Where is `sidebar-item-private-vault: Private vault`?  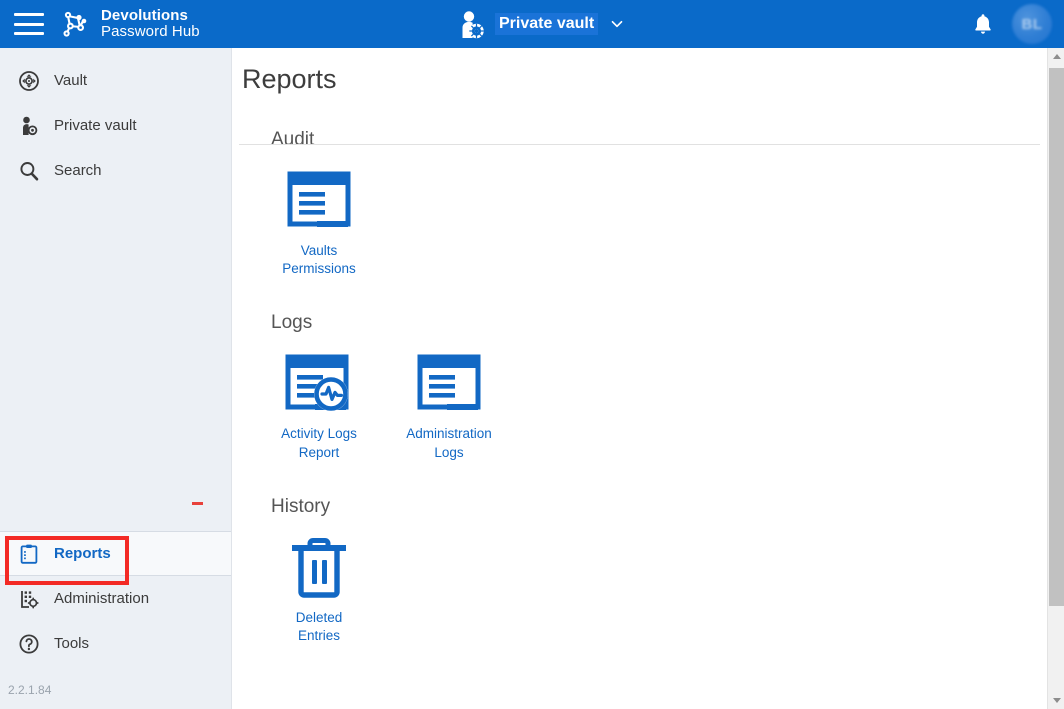 sidebar-item-private-vault: Private vault is located at coordinates (115, 125).